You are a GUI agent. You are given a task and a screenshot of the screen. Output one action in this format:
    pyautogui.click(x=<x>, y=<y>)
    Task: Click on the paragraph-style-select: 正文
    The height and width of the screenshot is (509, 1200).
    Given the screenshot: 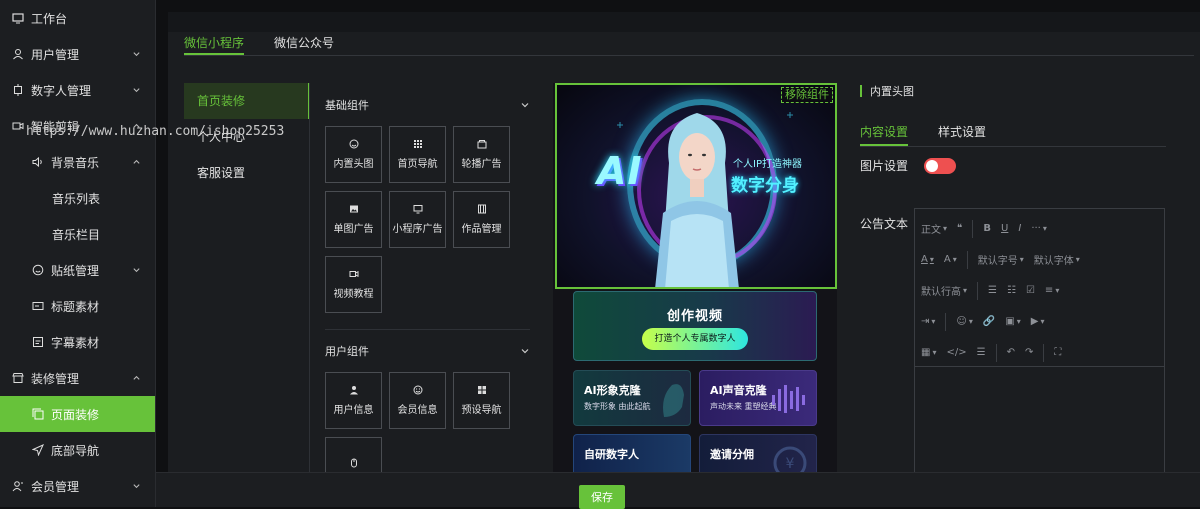 What is the action you would take?
    pyautogui.click(x=934, y=228)
    